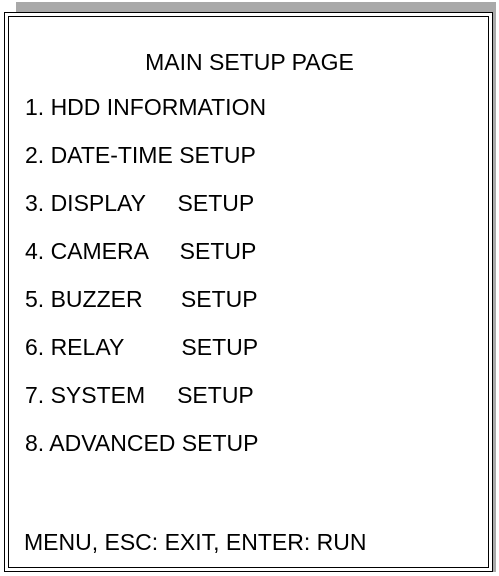 This screenshot has height=576, width=499. What do you see at coordinates (145, 165) in the screenshot?
I see `menu-item-date-time-setup: 2. DATE-TIME SETUP` at bounding box center [145, 165].